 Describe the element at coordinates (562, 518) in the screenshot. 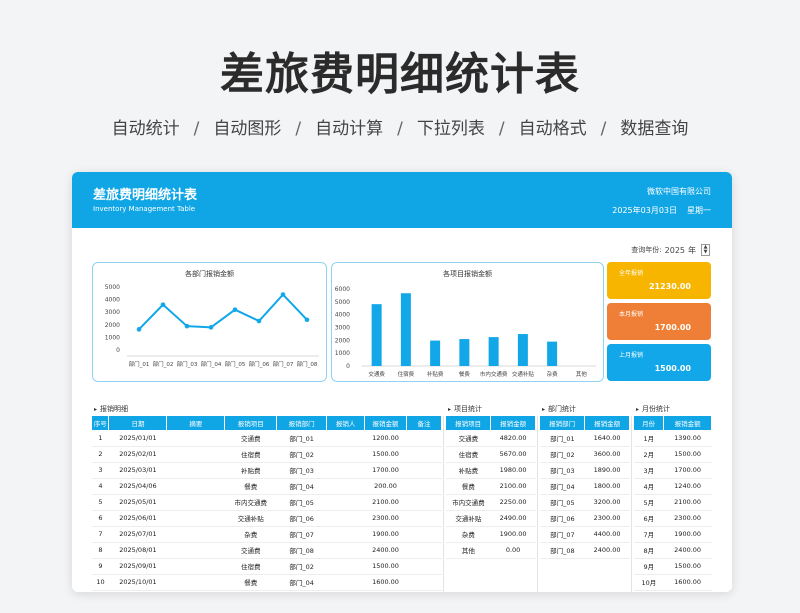

I see `table-cell: 部门_06` at that location.